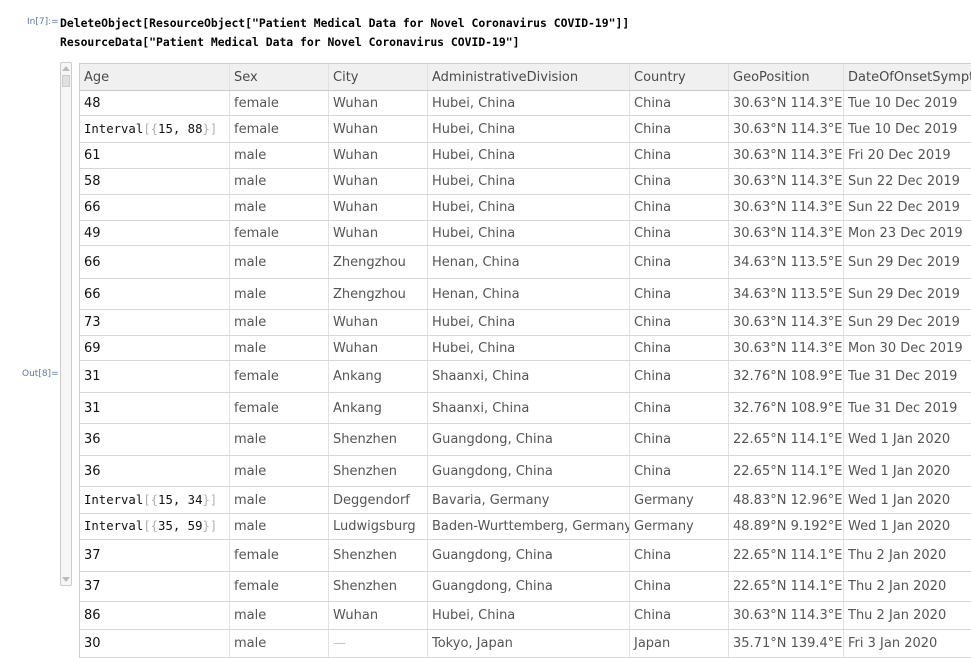  Describe the element at coordinates (66, 324) in the screenshot. I see `vertical-scrollbar` at that location.